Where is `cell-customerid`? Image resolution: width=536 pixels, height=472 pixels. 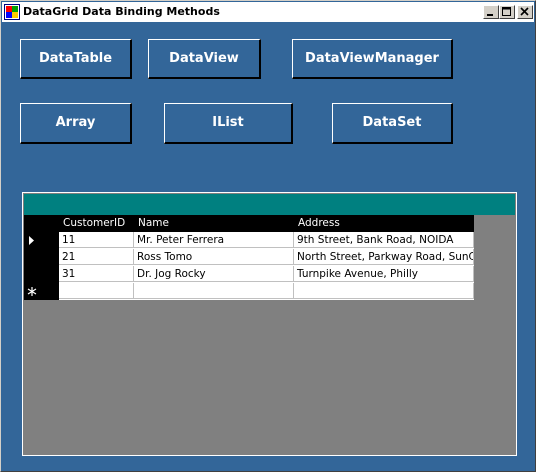 cell-customerid is located at coordinates (96, 291).